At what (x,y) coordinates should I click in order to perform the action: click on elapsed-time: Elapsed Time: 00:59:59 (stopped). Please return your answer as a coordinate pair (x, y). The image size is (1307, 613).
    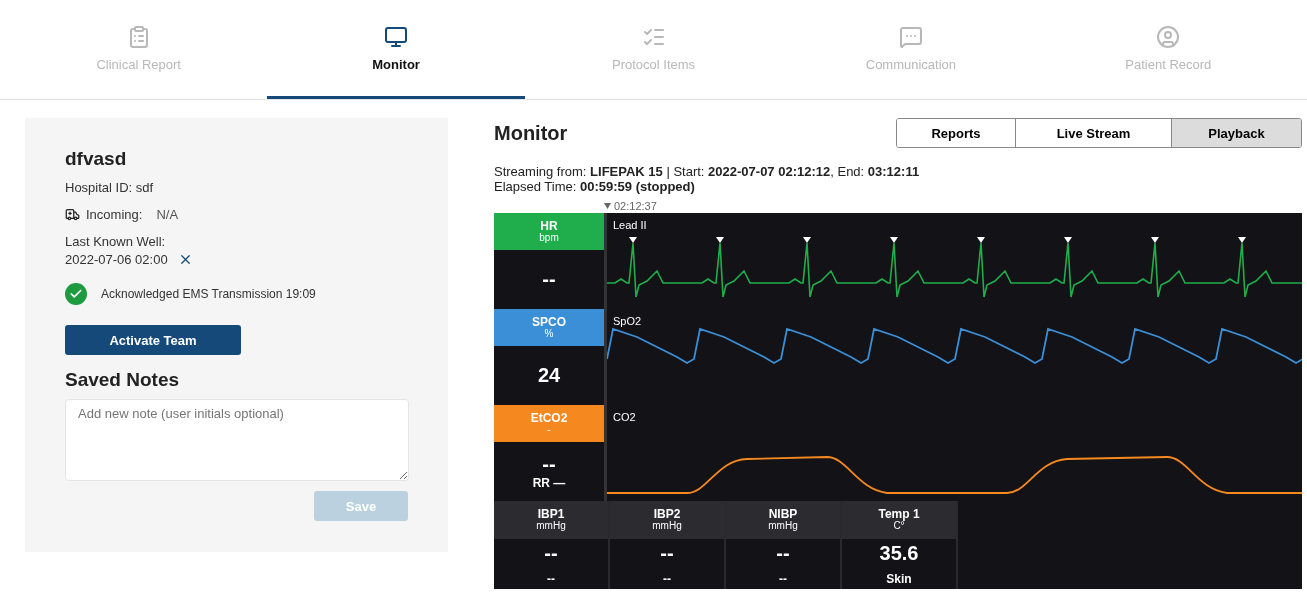
    Looking at the image, I should click on (595, 186).